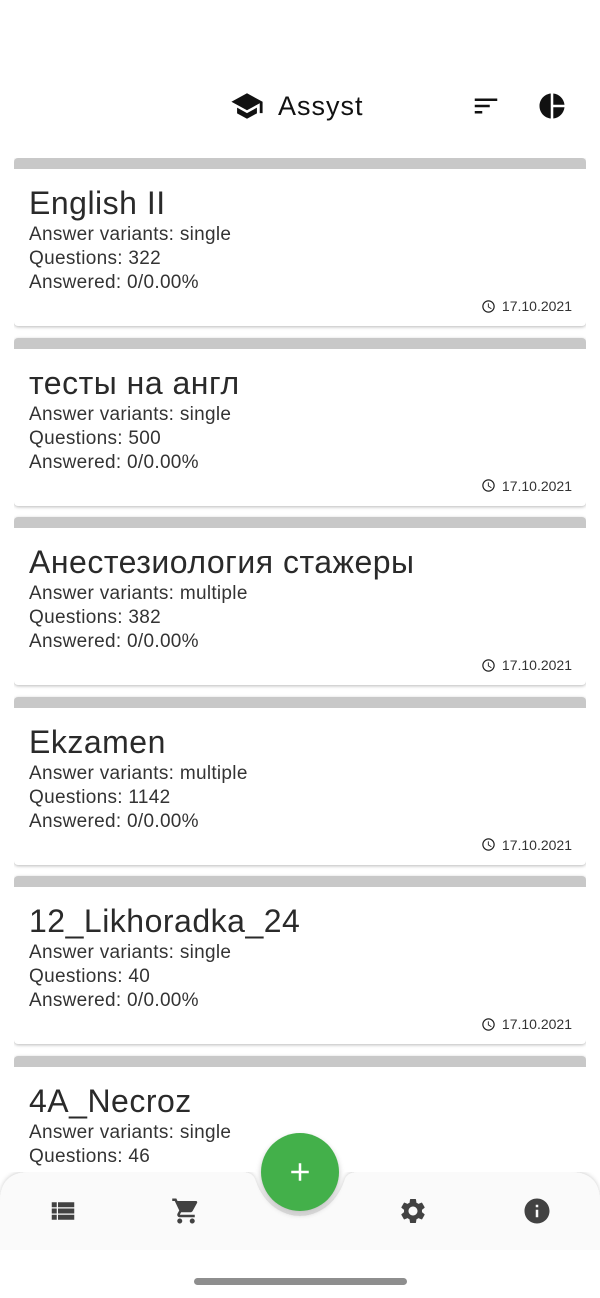 Image resolution: width=600 pixels, height=1298 pixels. What do you see at coordinates (95, 258) in the screenshot?
I see `questions-count: Questions: 322` at bounding box center [95, 258].